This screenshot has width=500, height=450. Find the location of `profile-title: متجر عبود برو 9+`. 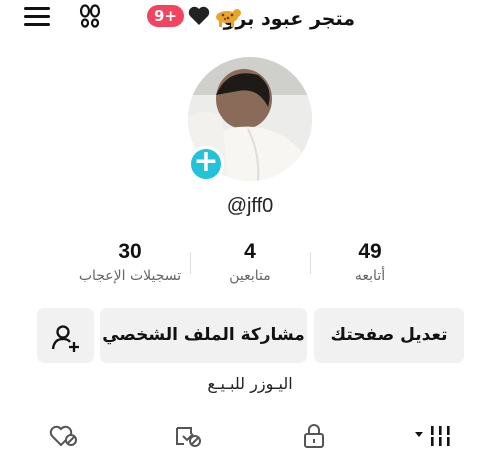

profile-title: متجر عبود برو 9+ is located at coordinates (250, 18).